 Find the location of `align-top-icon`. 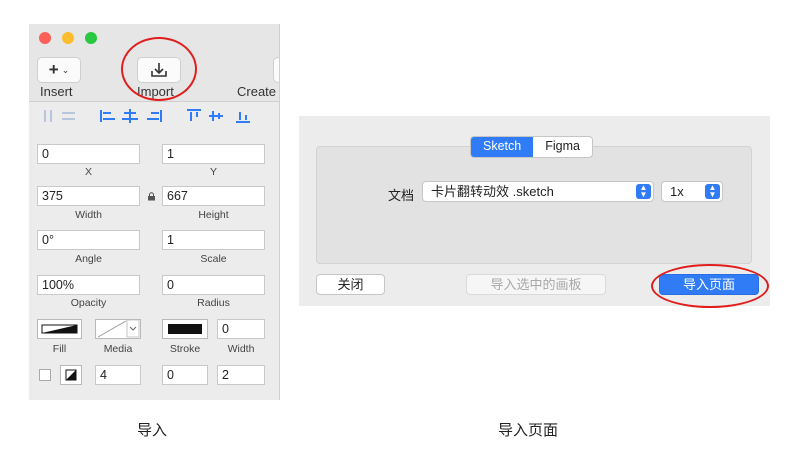

align-top-icon is located at coordinates (194, 115).